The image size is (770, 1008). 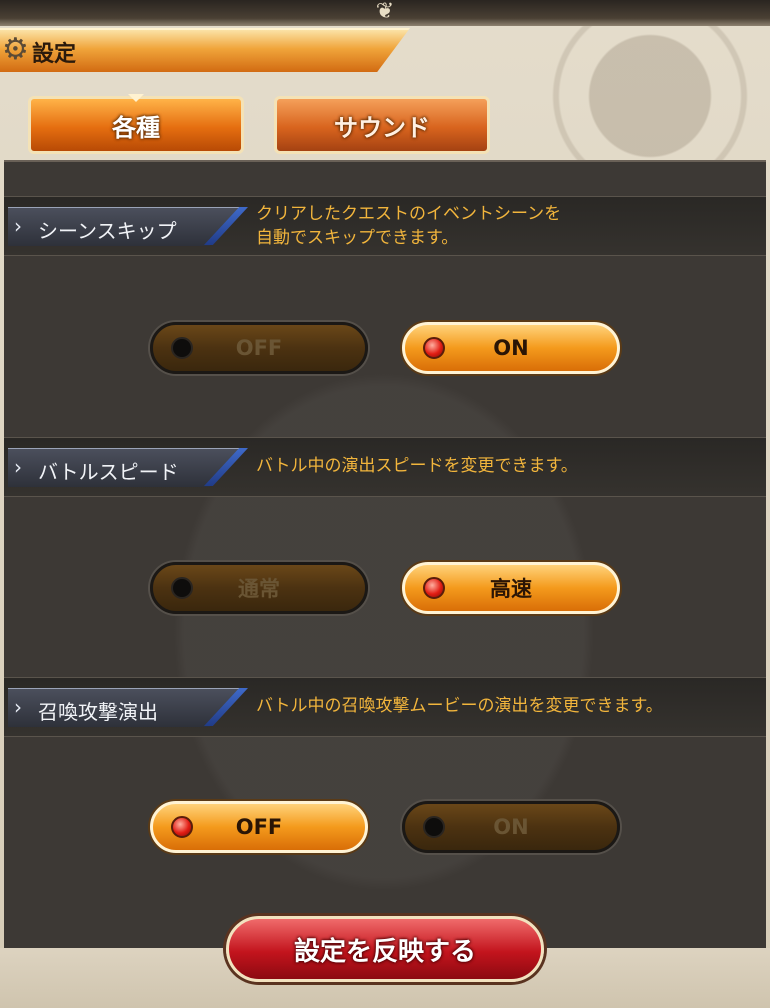 I want to click on gear-icon: ⚙, so click(x=15, y=49).